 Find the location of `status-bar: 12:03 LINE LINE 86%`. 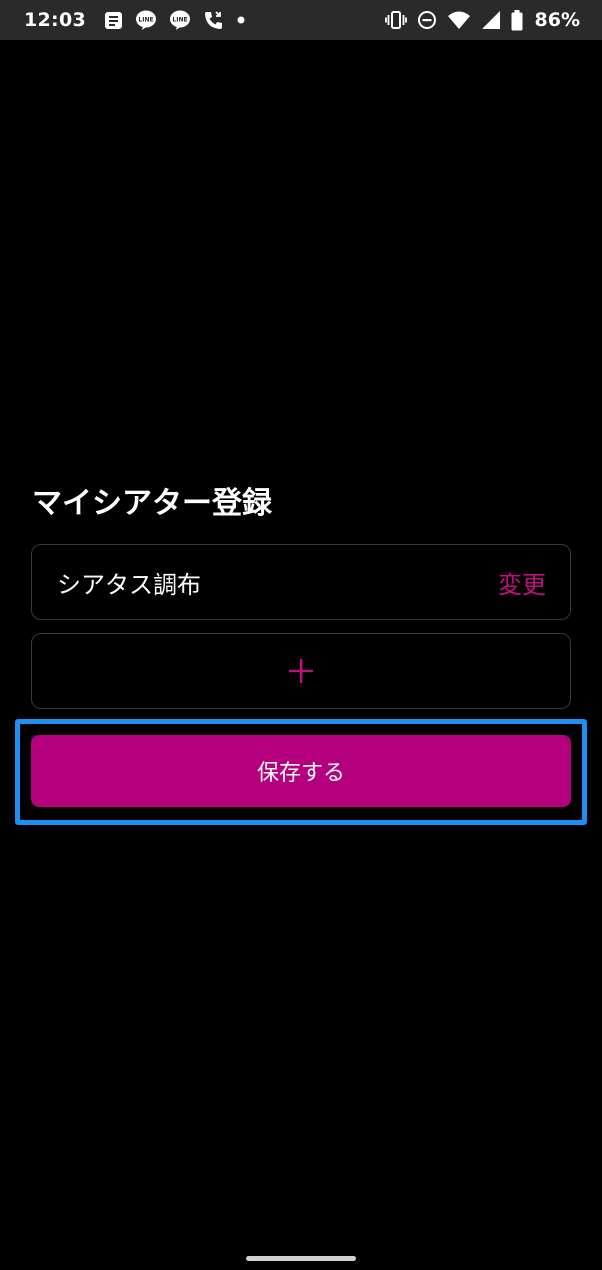

status-bar: 12:03 LINE LINE 86% is located at coordinates (301, 20).